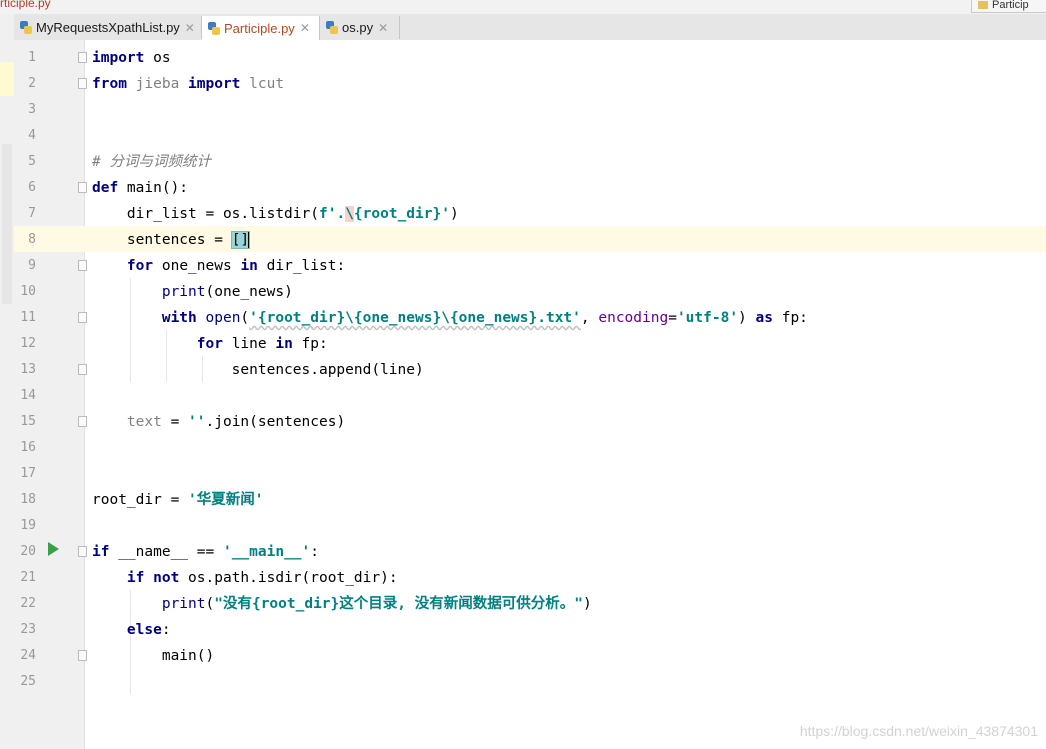  I want to click on code-line-1: import os, so click(131, 58).